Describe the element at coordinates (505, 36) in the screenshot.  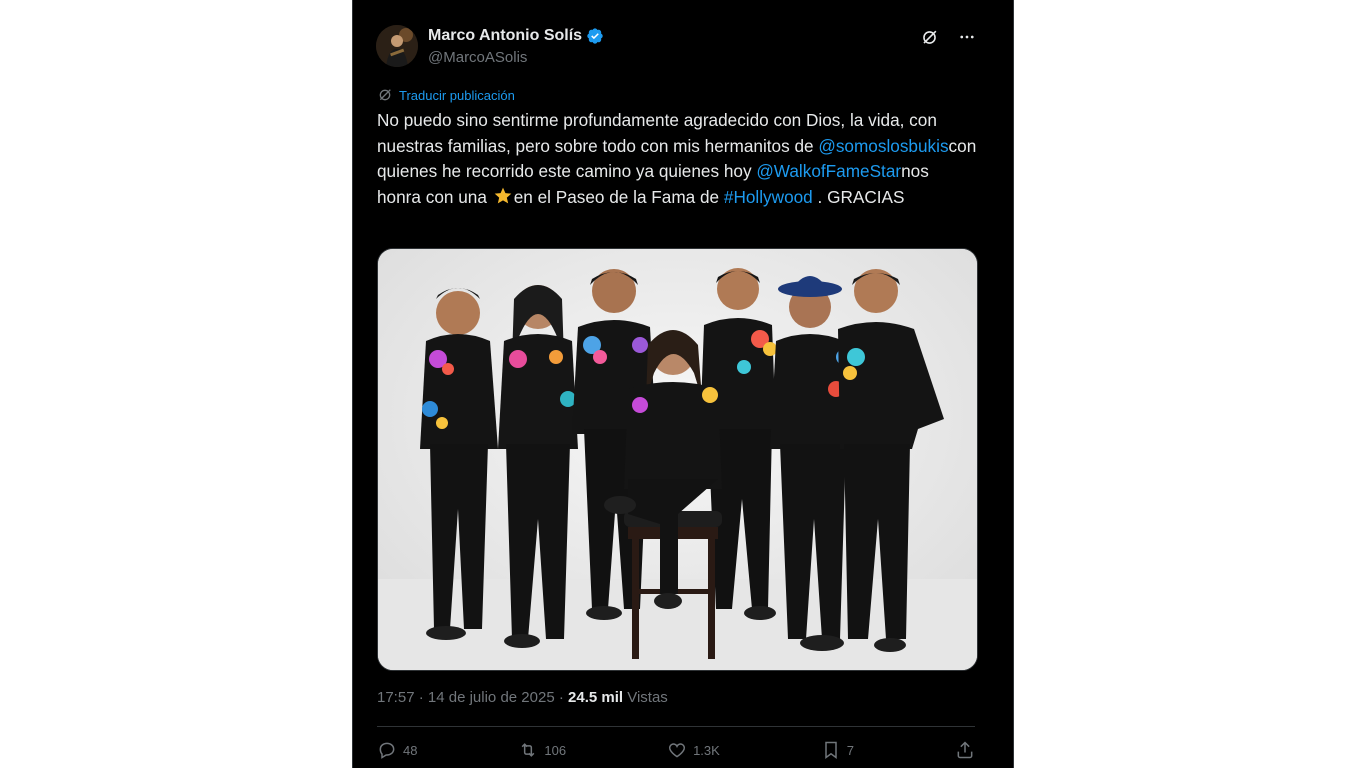
I see `author-display-name: Marco Antonio Solís` at that location.